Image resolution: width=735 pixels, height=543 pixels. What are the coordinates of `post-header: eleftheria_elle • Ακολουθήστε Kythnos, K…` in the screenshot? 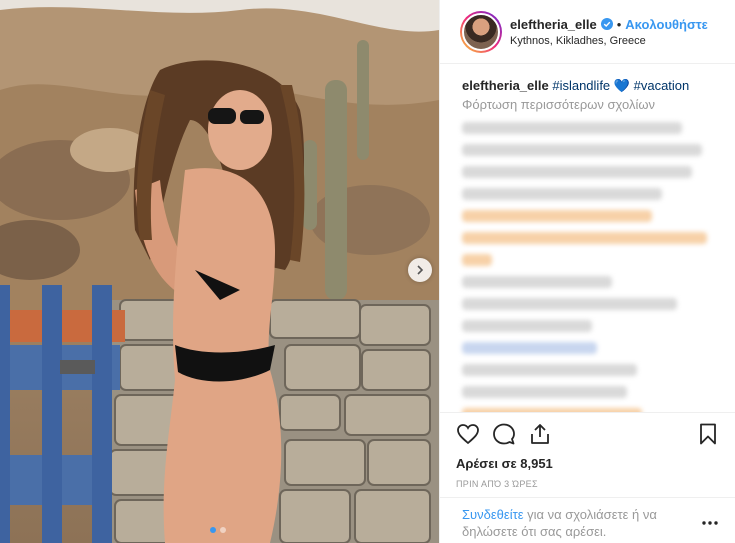 It's located at (587, 32).